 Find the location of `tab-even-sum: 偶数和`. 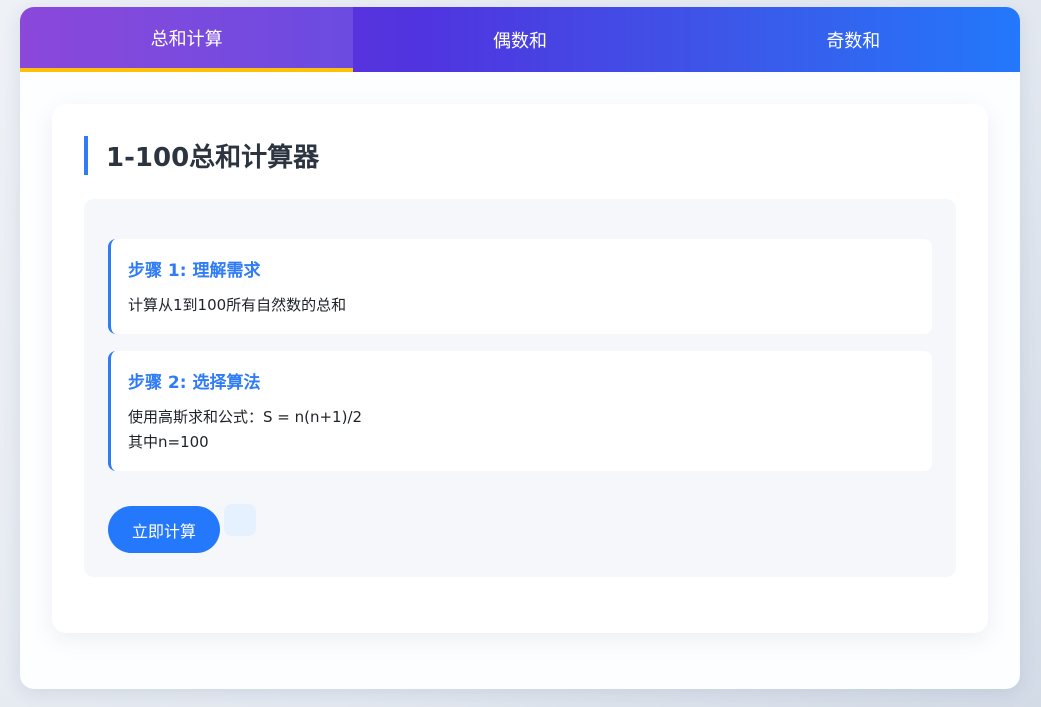

tab-even-sum: 偶数和 is located at coordinates (519, 39).